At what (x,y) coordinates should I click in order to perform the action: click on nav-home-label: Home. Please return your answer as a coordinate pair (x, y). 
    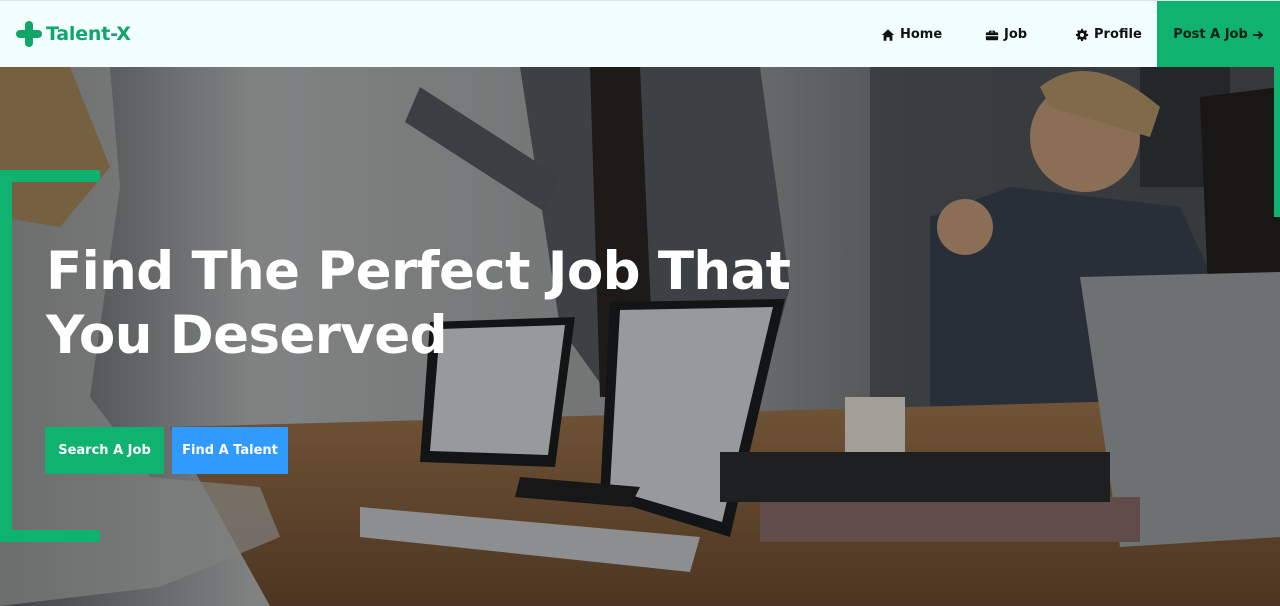
    Looking at the image, I should click on (921, 34).